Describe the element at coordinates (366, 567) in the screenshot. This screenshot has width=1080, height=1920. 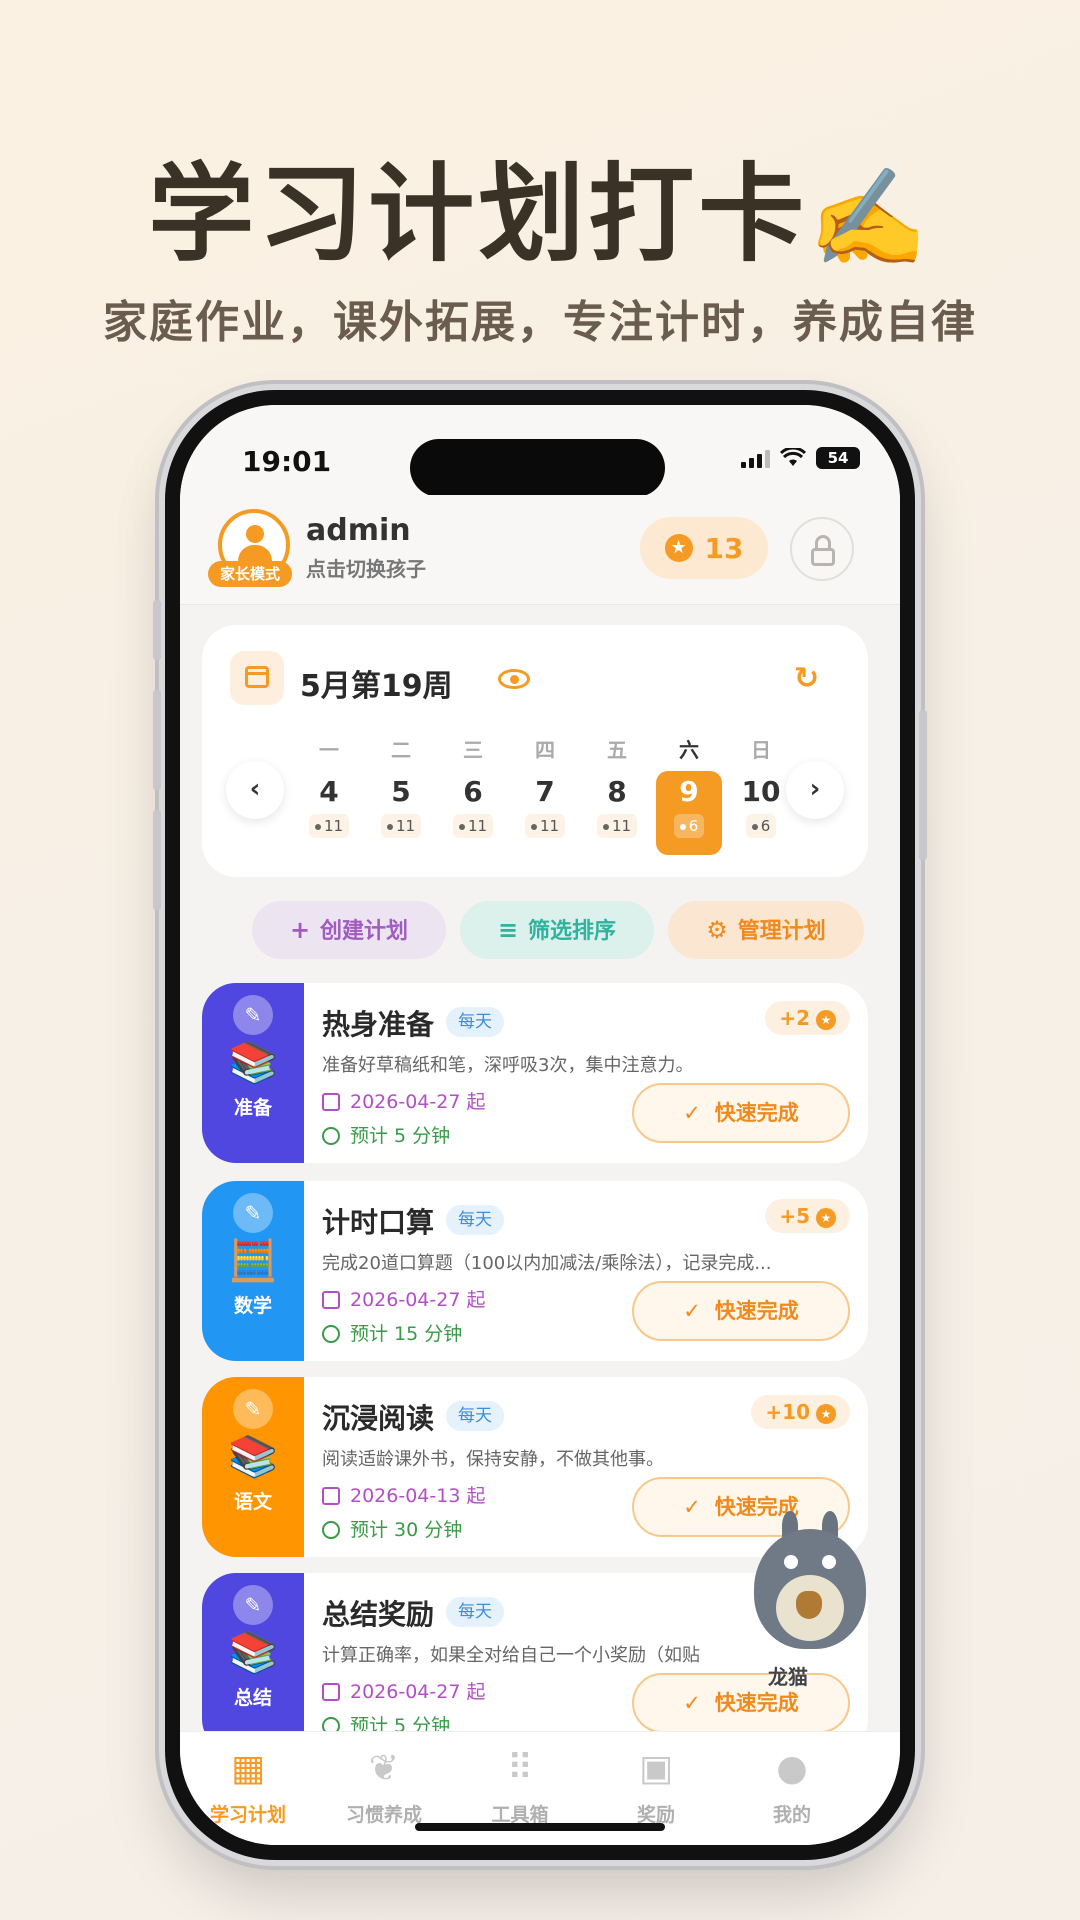
I see `switch-child-hint: 点击切换孩子` at that location.